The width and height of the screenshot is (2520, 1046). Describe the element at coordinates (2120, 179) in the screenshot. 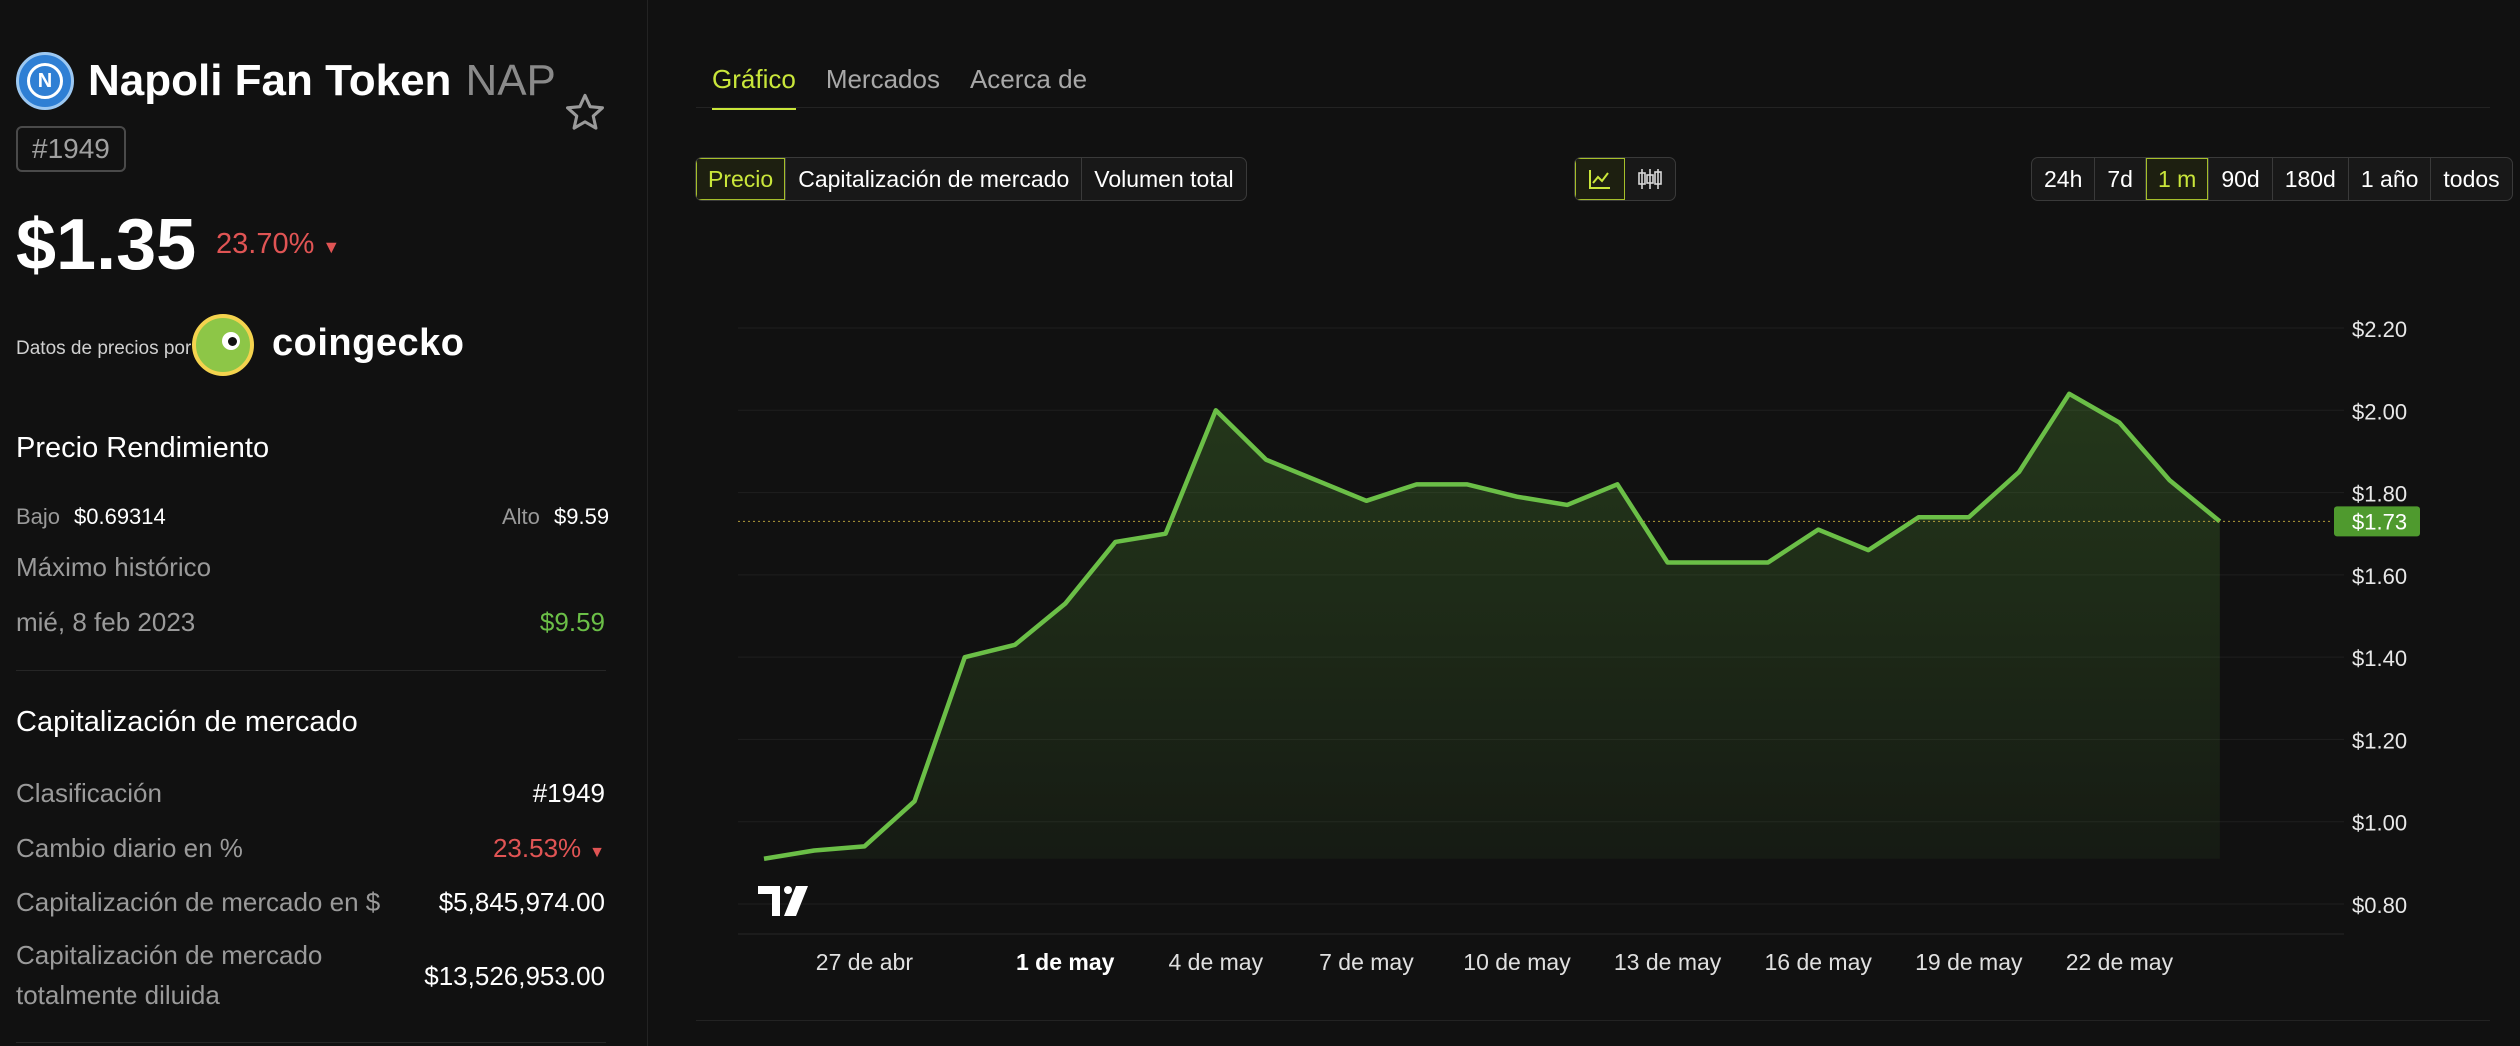

I see `range-7d: 7d` at that location.